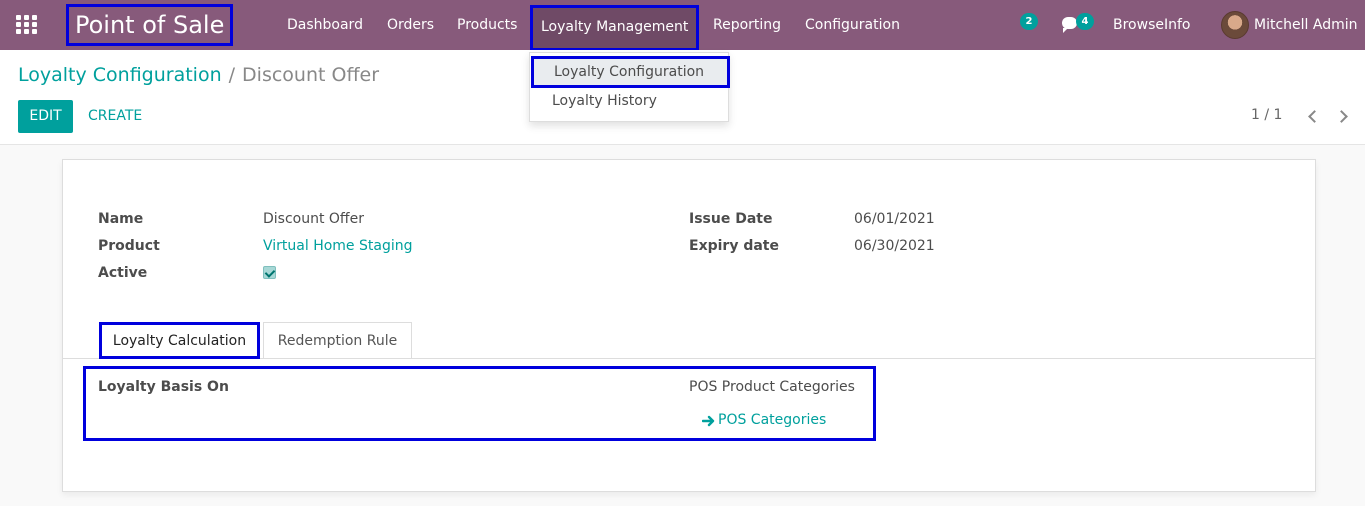  I want to click on menu-loyalty-management: Loyalty Management, so click(615, 28).